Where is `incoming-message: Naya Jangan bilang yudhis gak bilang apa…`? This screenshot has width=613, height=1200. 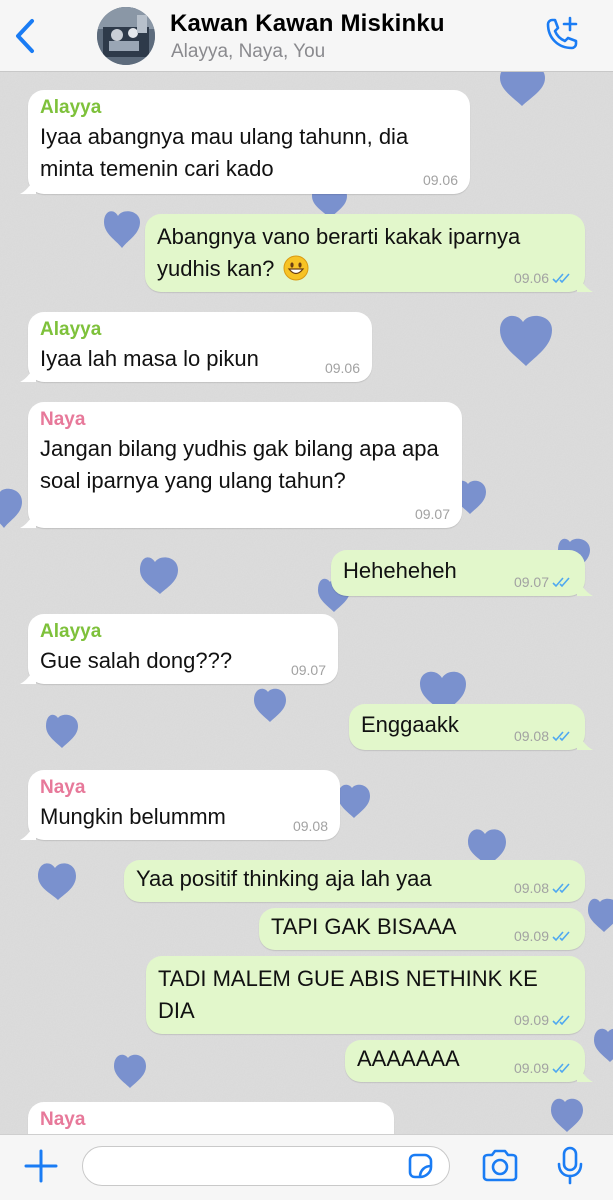 incoming-message: Naya Jangan bilang yudhis gak bilang apa… is located at coordinates (241, 465).